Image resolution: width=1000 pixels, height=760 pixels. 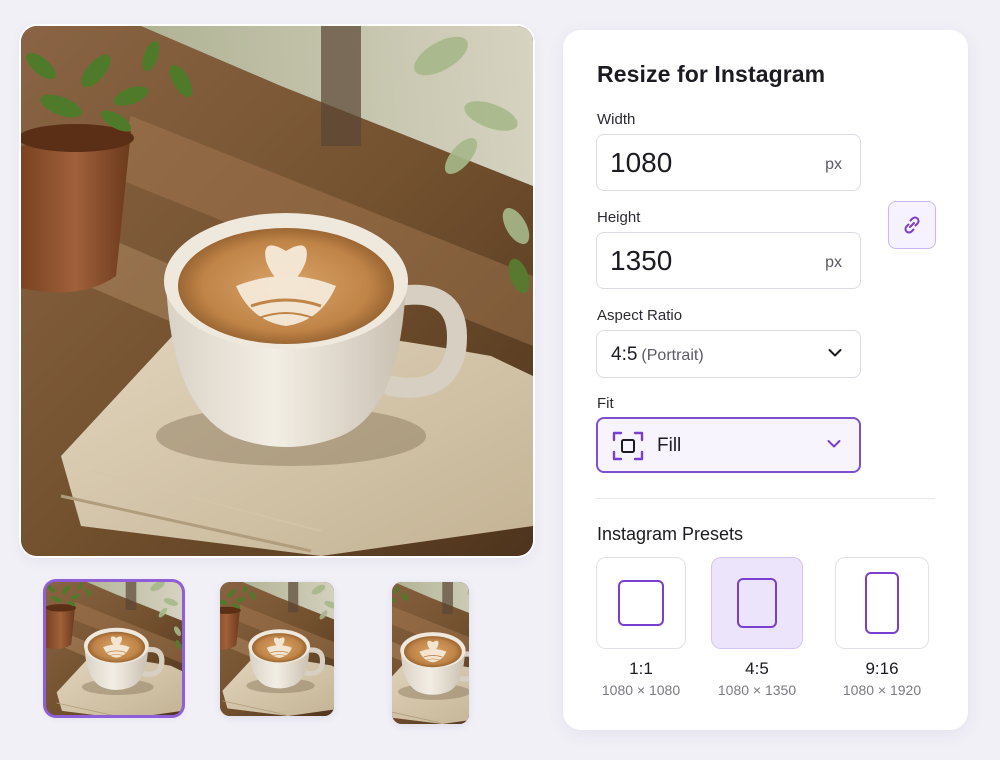 I want to click on thumbnail-square, so click(x=114, y=648).